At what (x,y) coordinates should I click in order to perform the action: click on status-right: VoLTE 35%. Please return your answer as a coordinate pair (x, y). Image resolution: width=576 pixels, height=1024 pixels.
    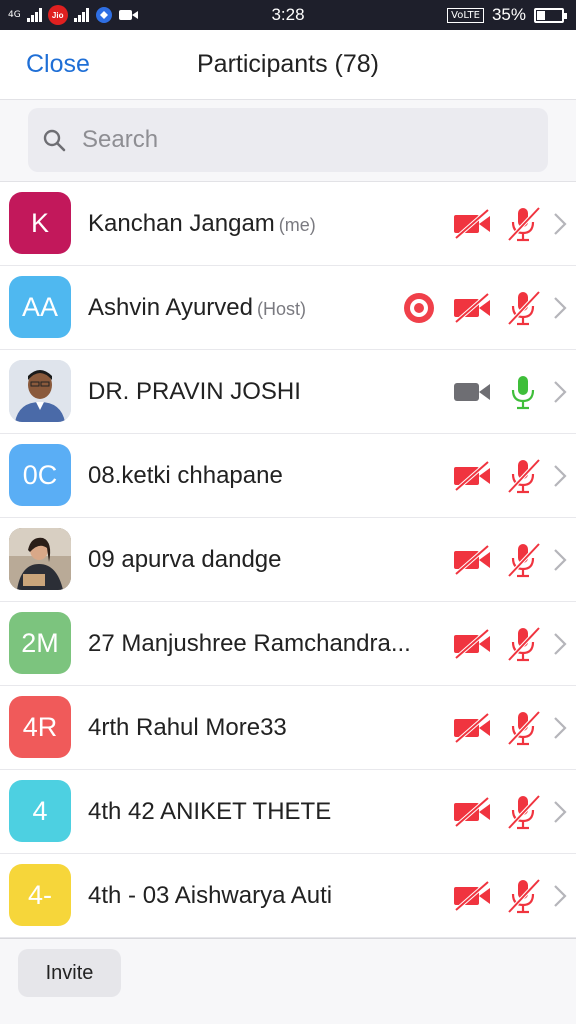
    Looking at the image, I should click on (507, 15).